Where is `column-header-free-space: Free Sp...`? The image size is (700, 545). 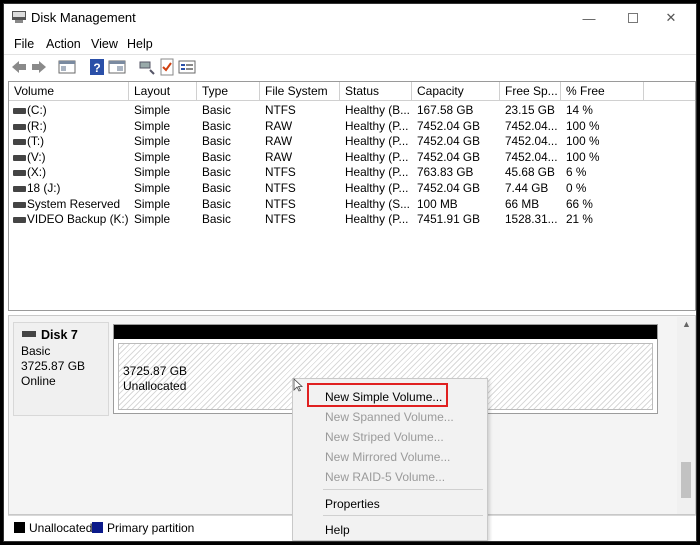 column-header-free-space: Free Sp... is located at coordinates (530, 91).